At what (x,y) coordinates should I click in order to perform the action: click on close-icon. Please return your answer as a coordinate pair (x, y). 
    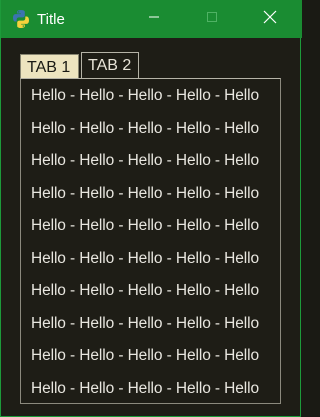
    Looking at the image, I should click on (270, 19).